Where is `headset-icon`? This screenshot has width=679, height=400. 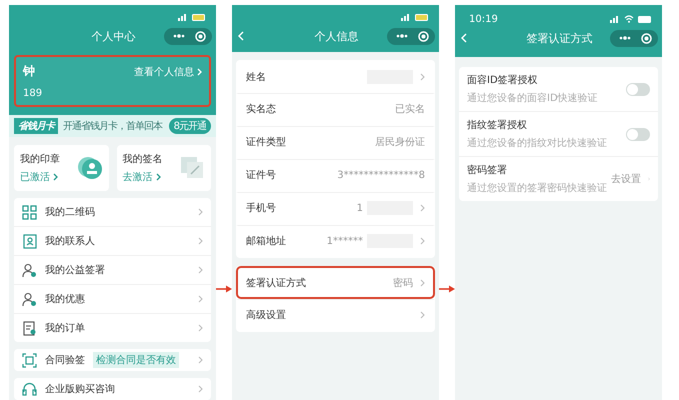
headset-icon is located at coordinates (29, 389).